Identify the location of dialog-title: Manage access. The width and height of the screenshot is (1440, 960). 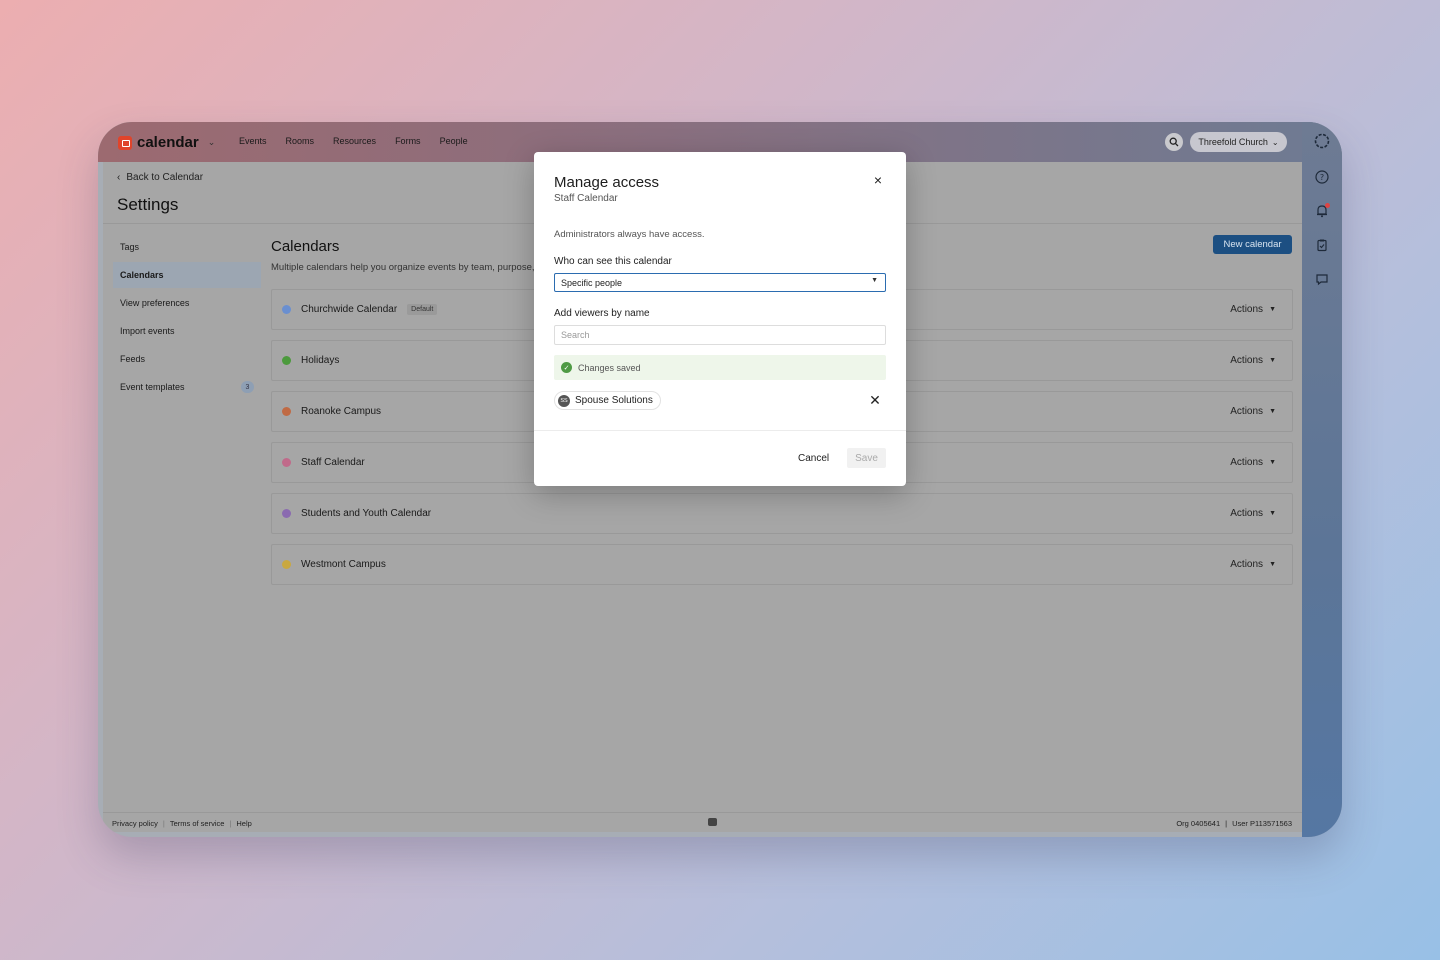
(607, 182).